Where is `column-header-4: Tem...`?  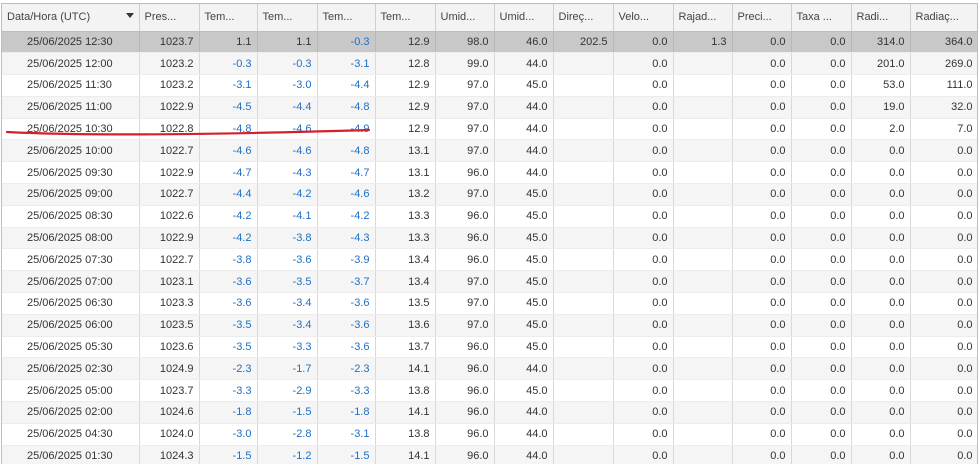 column-header-4: Tem... is located at coordinates (346, 18).